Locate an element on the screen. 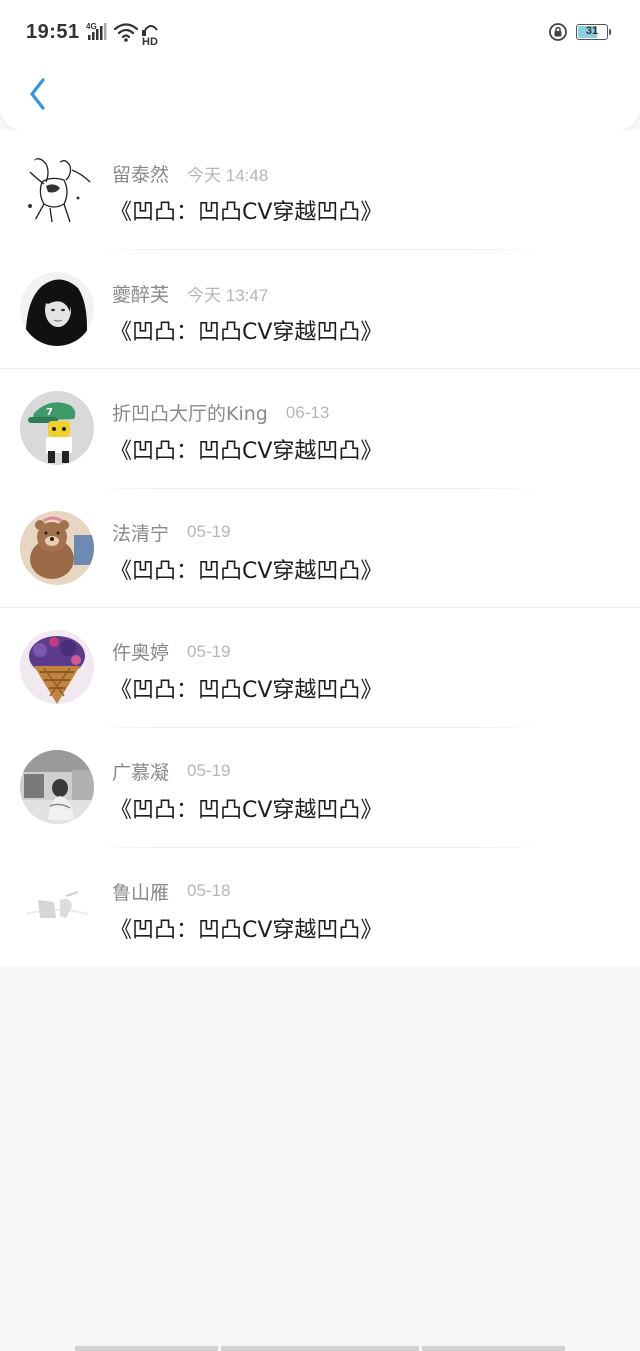 The height and width of the screenshot is (1351, 640). message-header: 留泰然 今天 14:48 is located at coordinates (190, 173).